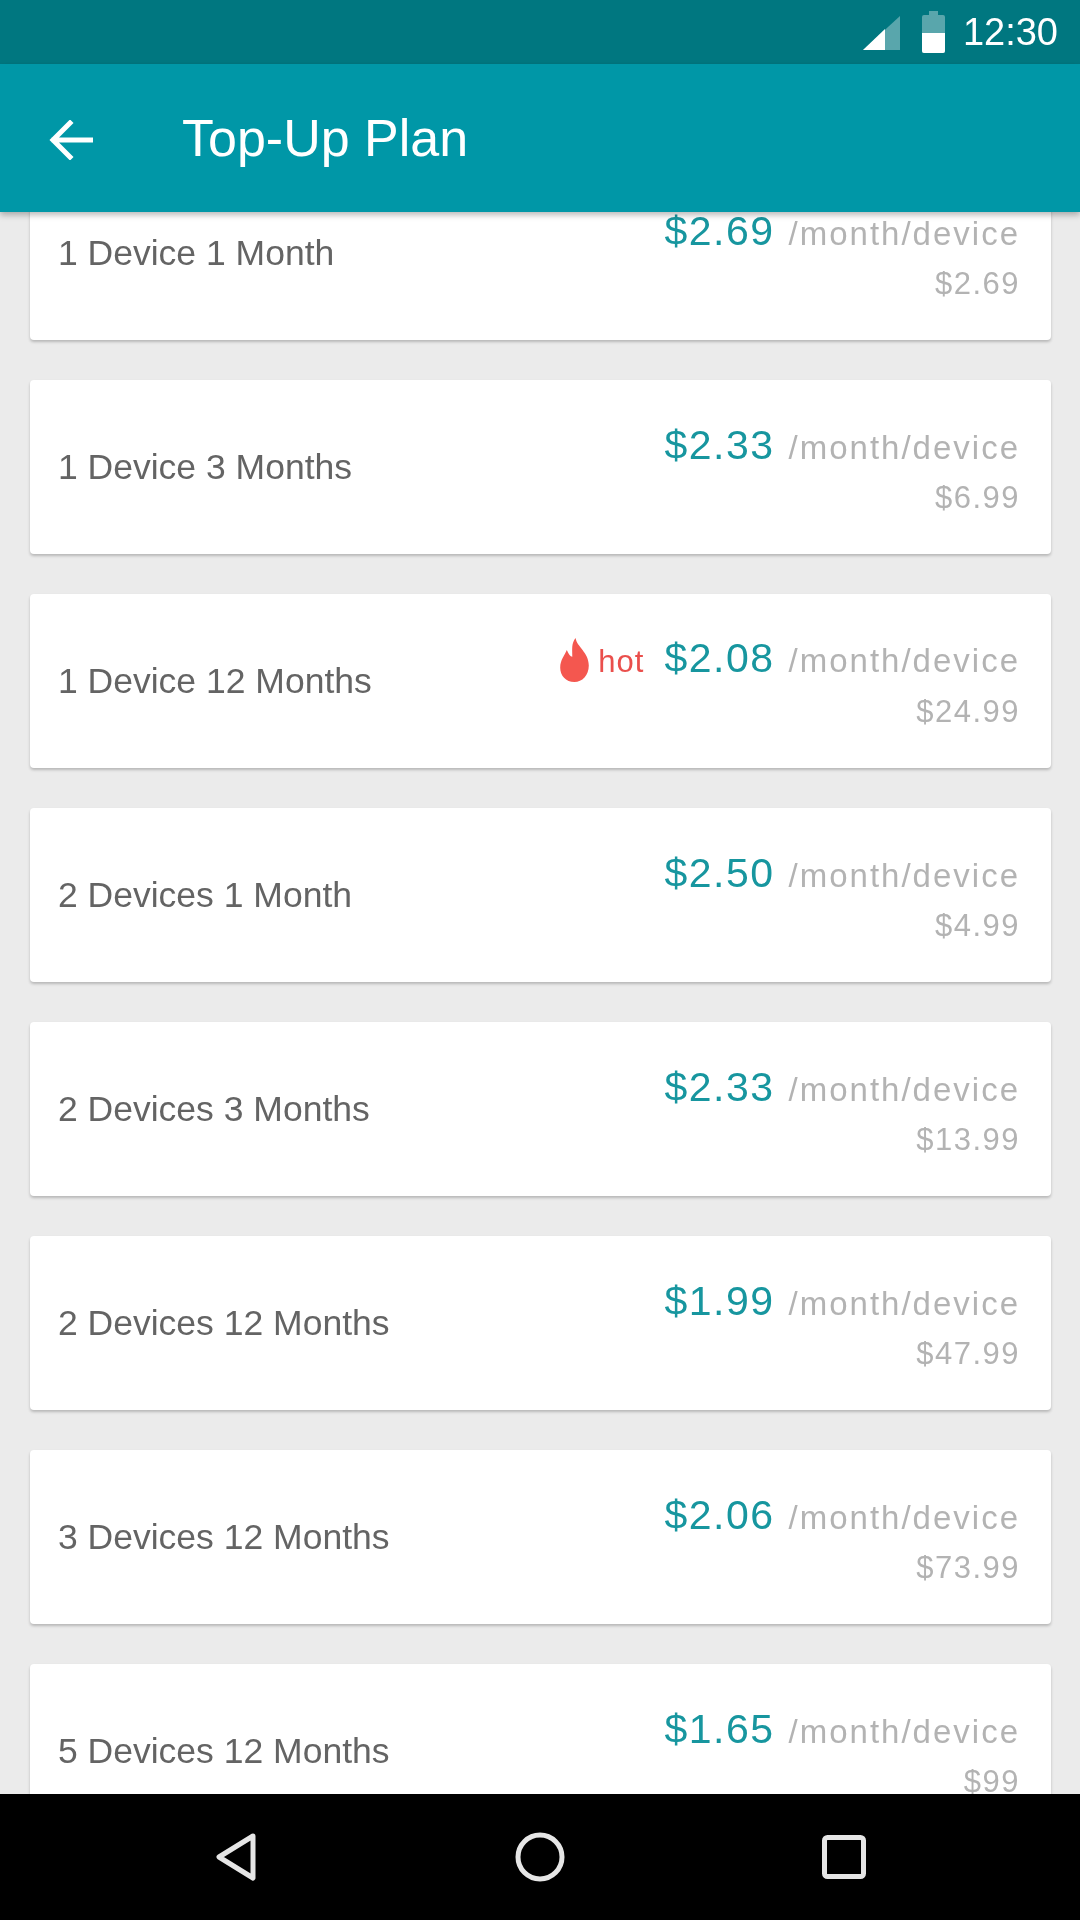 Image resolution: width=1080 pixels, height=1920 pixels. What do you see at coordinates (214, 1109) in the screenshot?
I see `plan-name: 2 Devices 3 Months` at bounding box center [214, 1109].